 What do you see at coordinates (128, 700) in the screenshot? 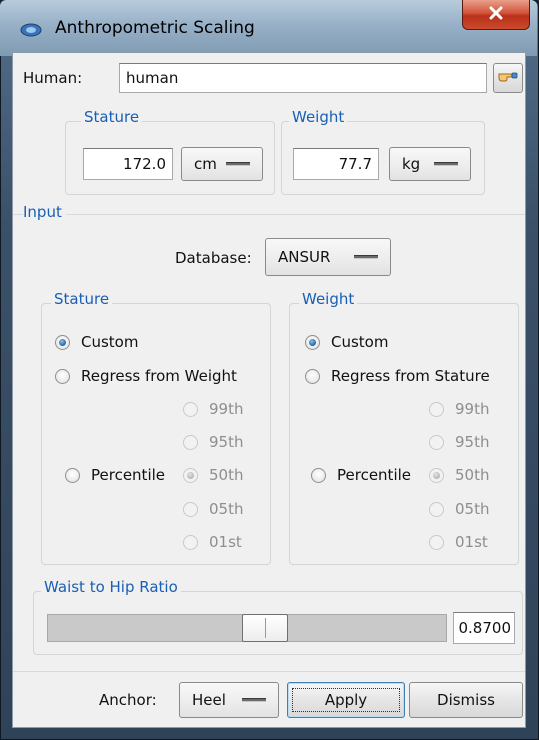
I see `anchor-label: Anchor:` at bounding box center [128, 700].